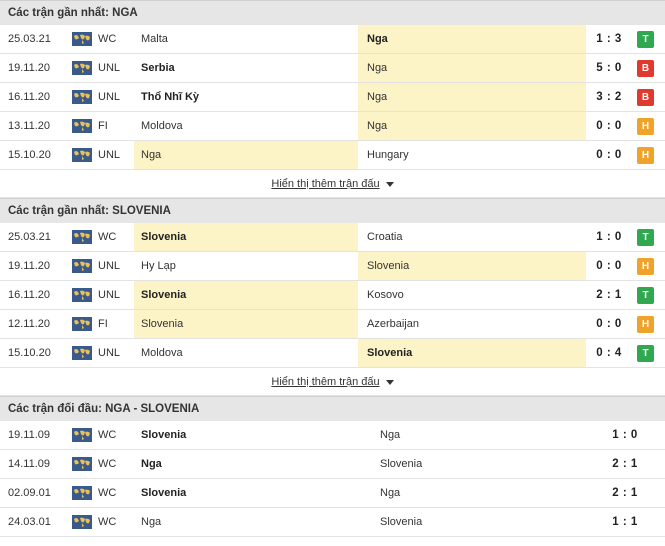 Image resolution: width=665 pixels, height=546 pixels. What do you see at coordinates (29, 435) in the screenshot?
I see `match-date: 19.11.09` at bounding box center [29, 435].